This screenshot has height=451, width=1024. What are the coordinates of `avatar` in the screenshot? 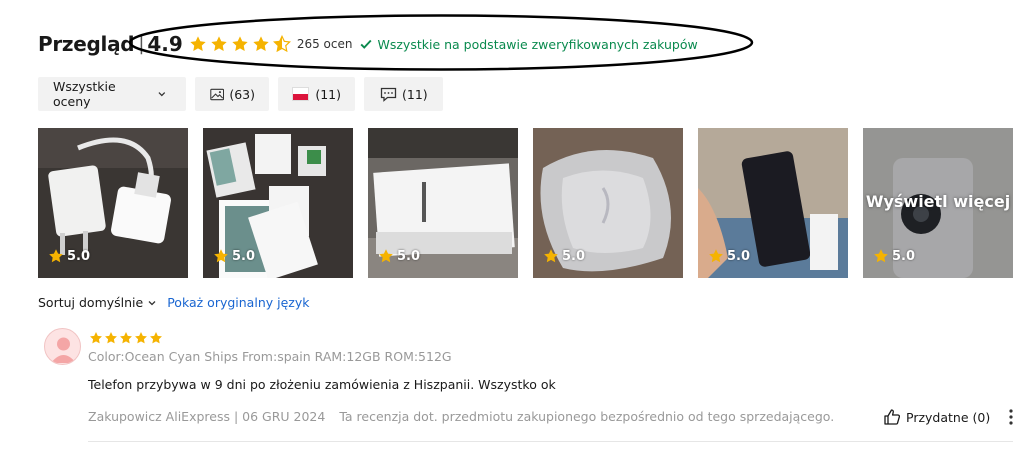 It's located at (62, 346).